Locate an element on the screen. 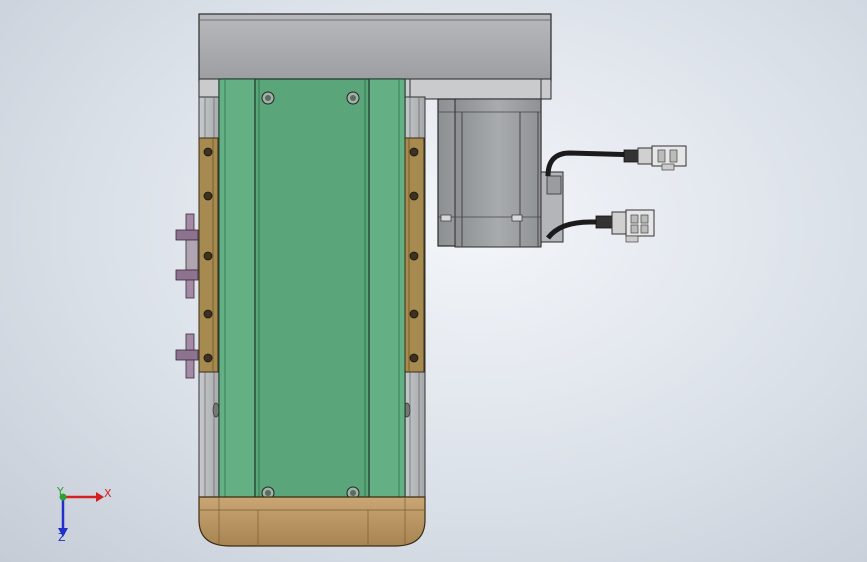  z-axis-label: Z is located at coordinates (62, 537).